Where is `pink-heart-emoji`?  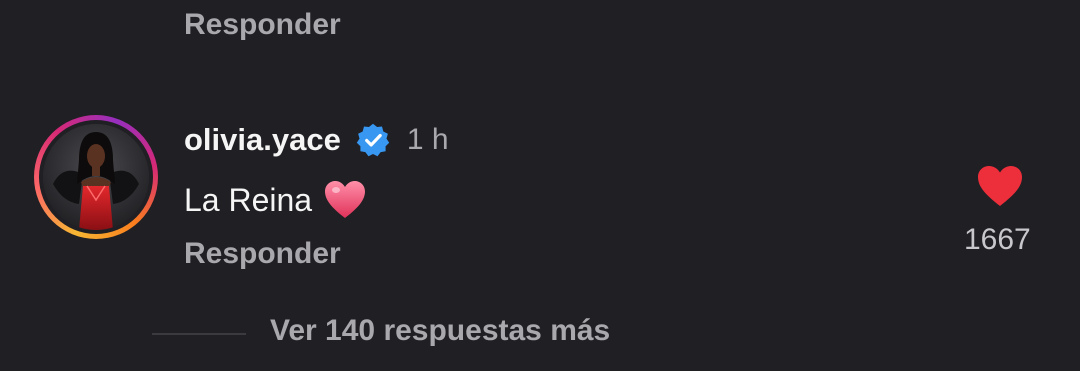 pink-heart-emoji is located at coordinates (345, 199).